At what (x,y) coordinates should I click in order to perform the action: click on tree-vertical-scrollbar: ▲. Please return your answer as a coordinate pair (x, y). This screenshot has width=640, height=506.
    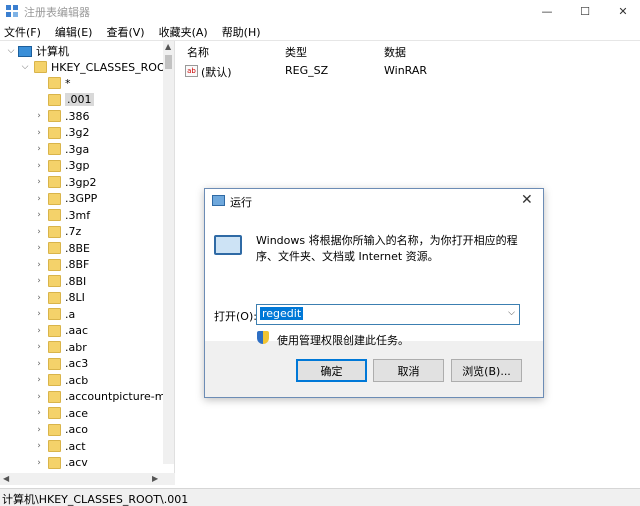
    Looking at the image, I should click on (168, 252).